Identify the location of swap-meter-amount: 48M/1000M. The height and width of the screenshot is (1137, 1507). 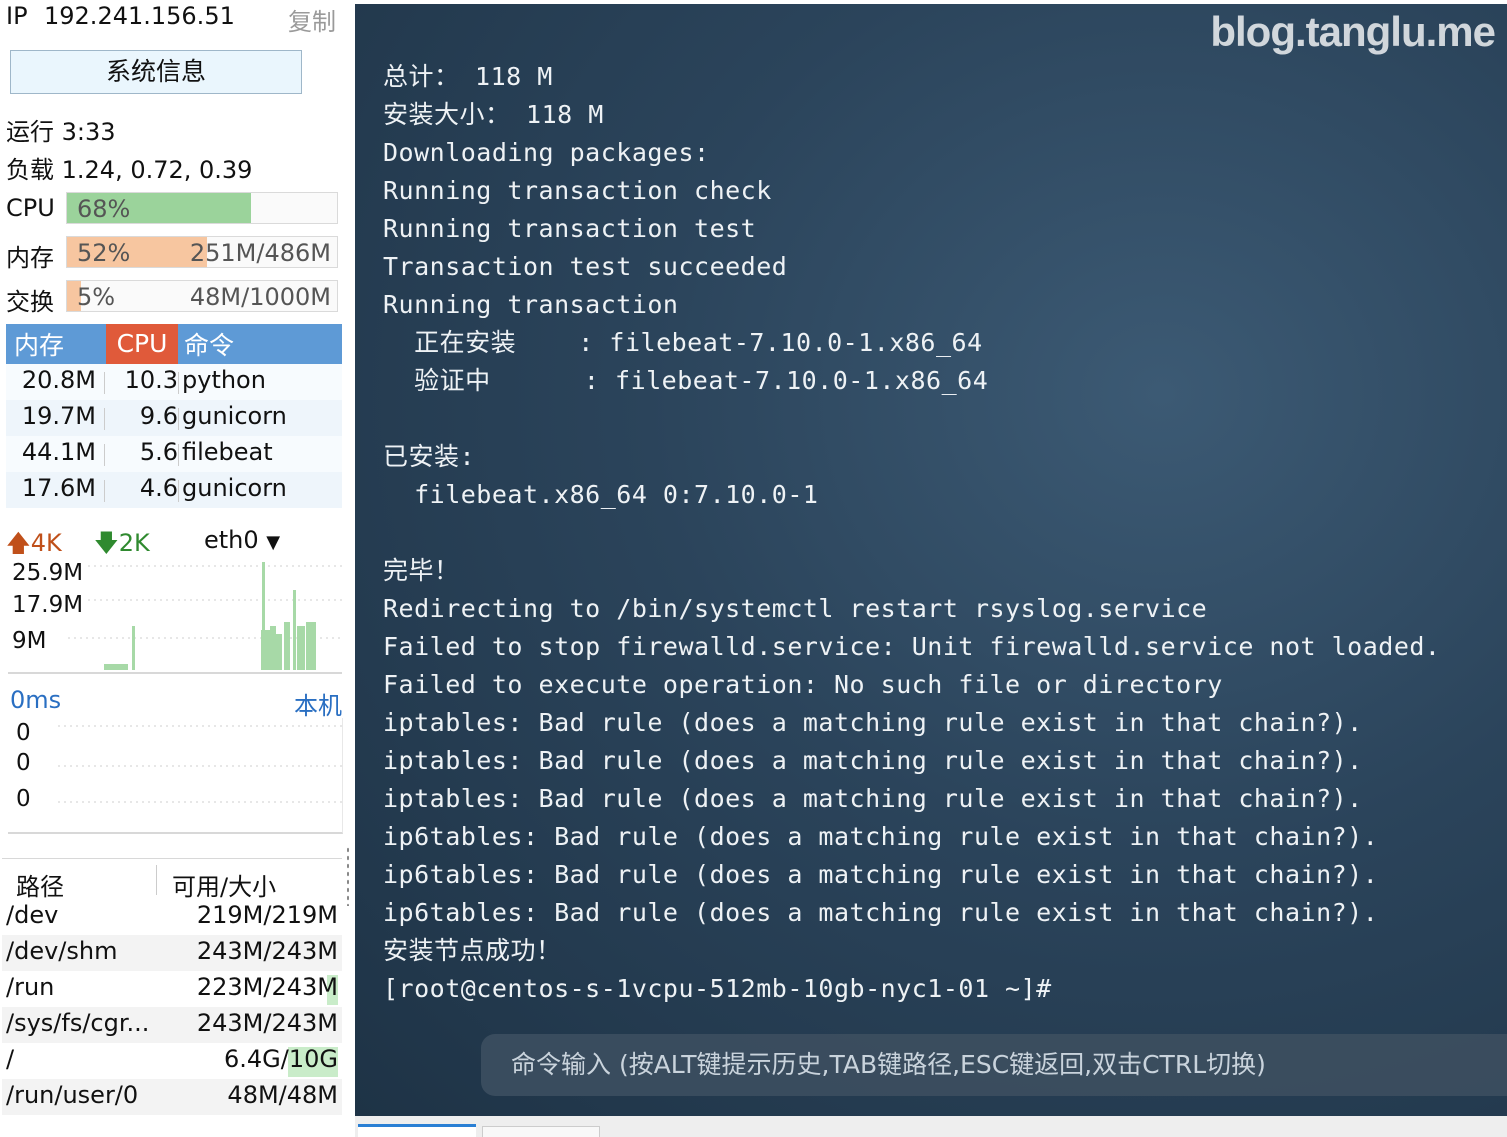
(260, 297).